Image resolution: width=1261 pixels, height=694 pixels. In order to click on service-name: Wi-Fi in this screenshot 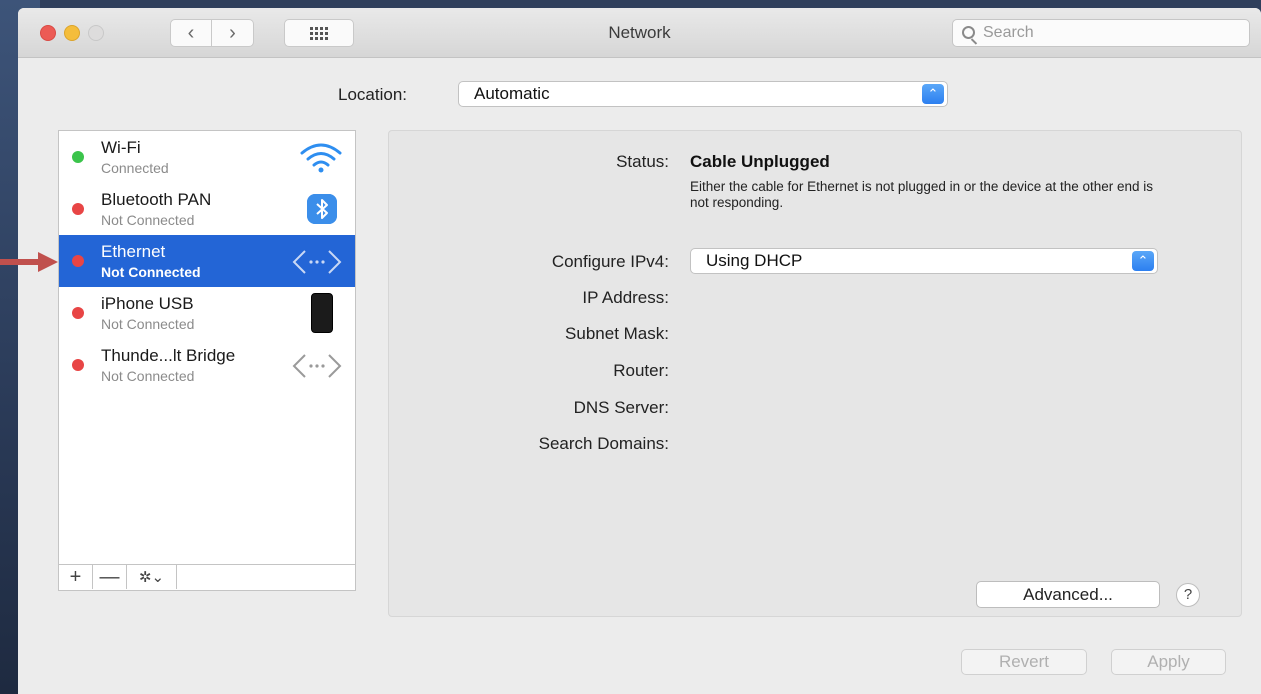, I will do `click(121, 147)`.